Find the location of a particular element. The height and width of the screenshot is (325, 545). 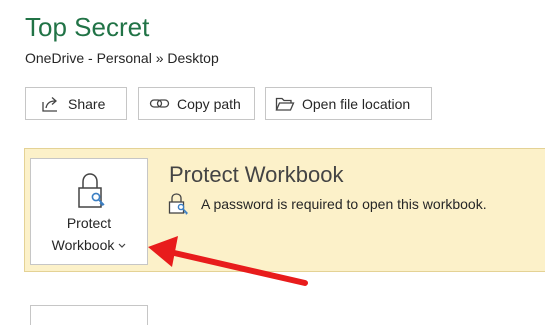

protect-workbook-heading: Protect Workbook is located at coordinates (256, 174).